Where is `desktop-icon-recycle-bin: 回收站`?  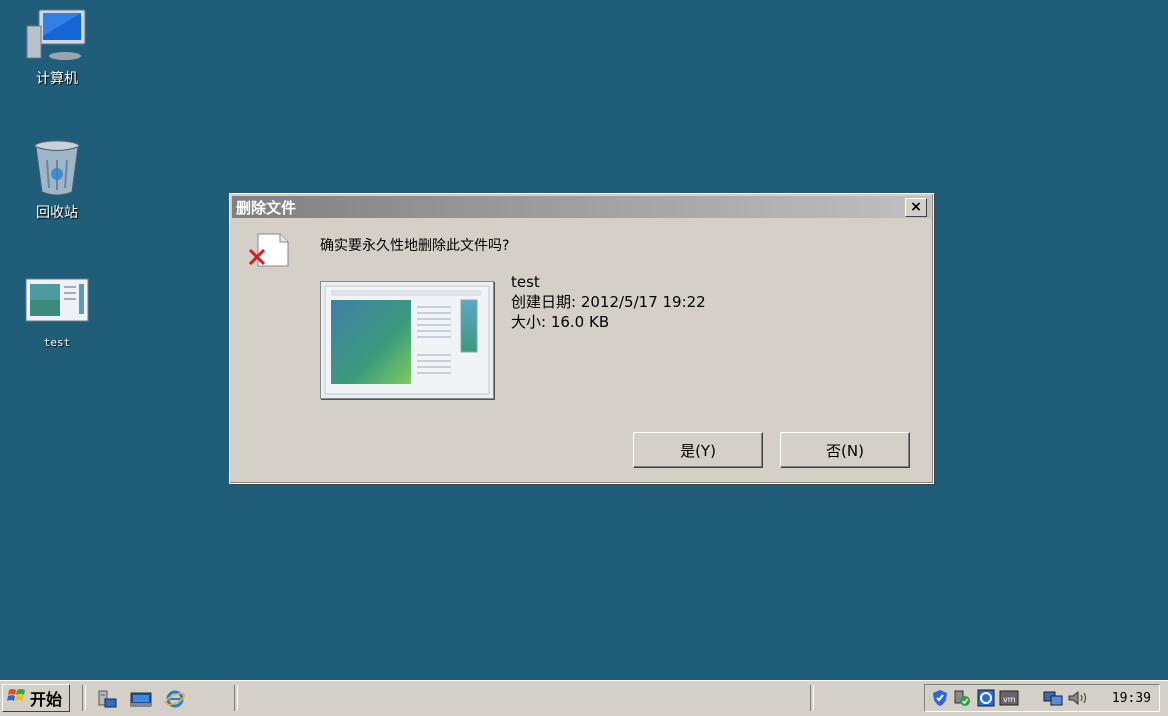 desktop-icon-recycle-bin: 回收站 is located at coordinates (57, 181).